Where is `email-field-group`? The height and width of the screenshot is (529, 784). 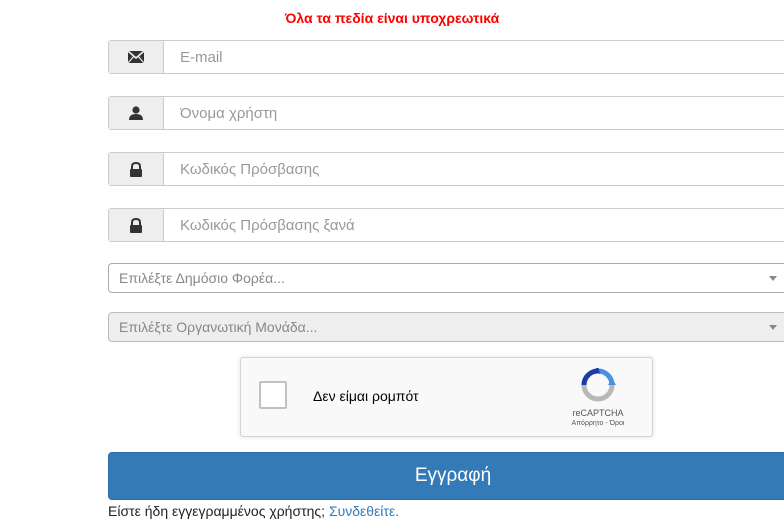 email-field-group is located at coordinates (446, 57).